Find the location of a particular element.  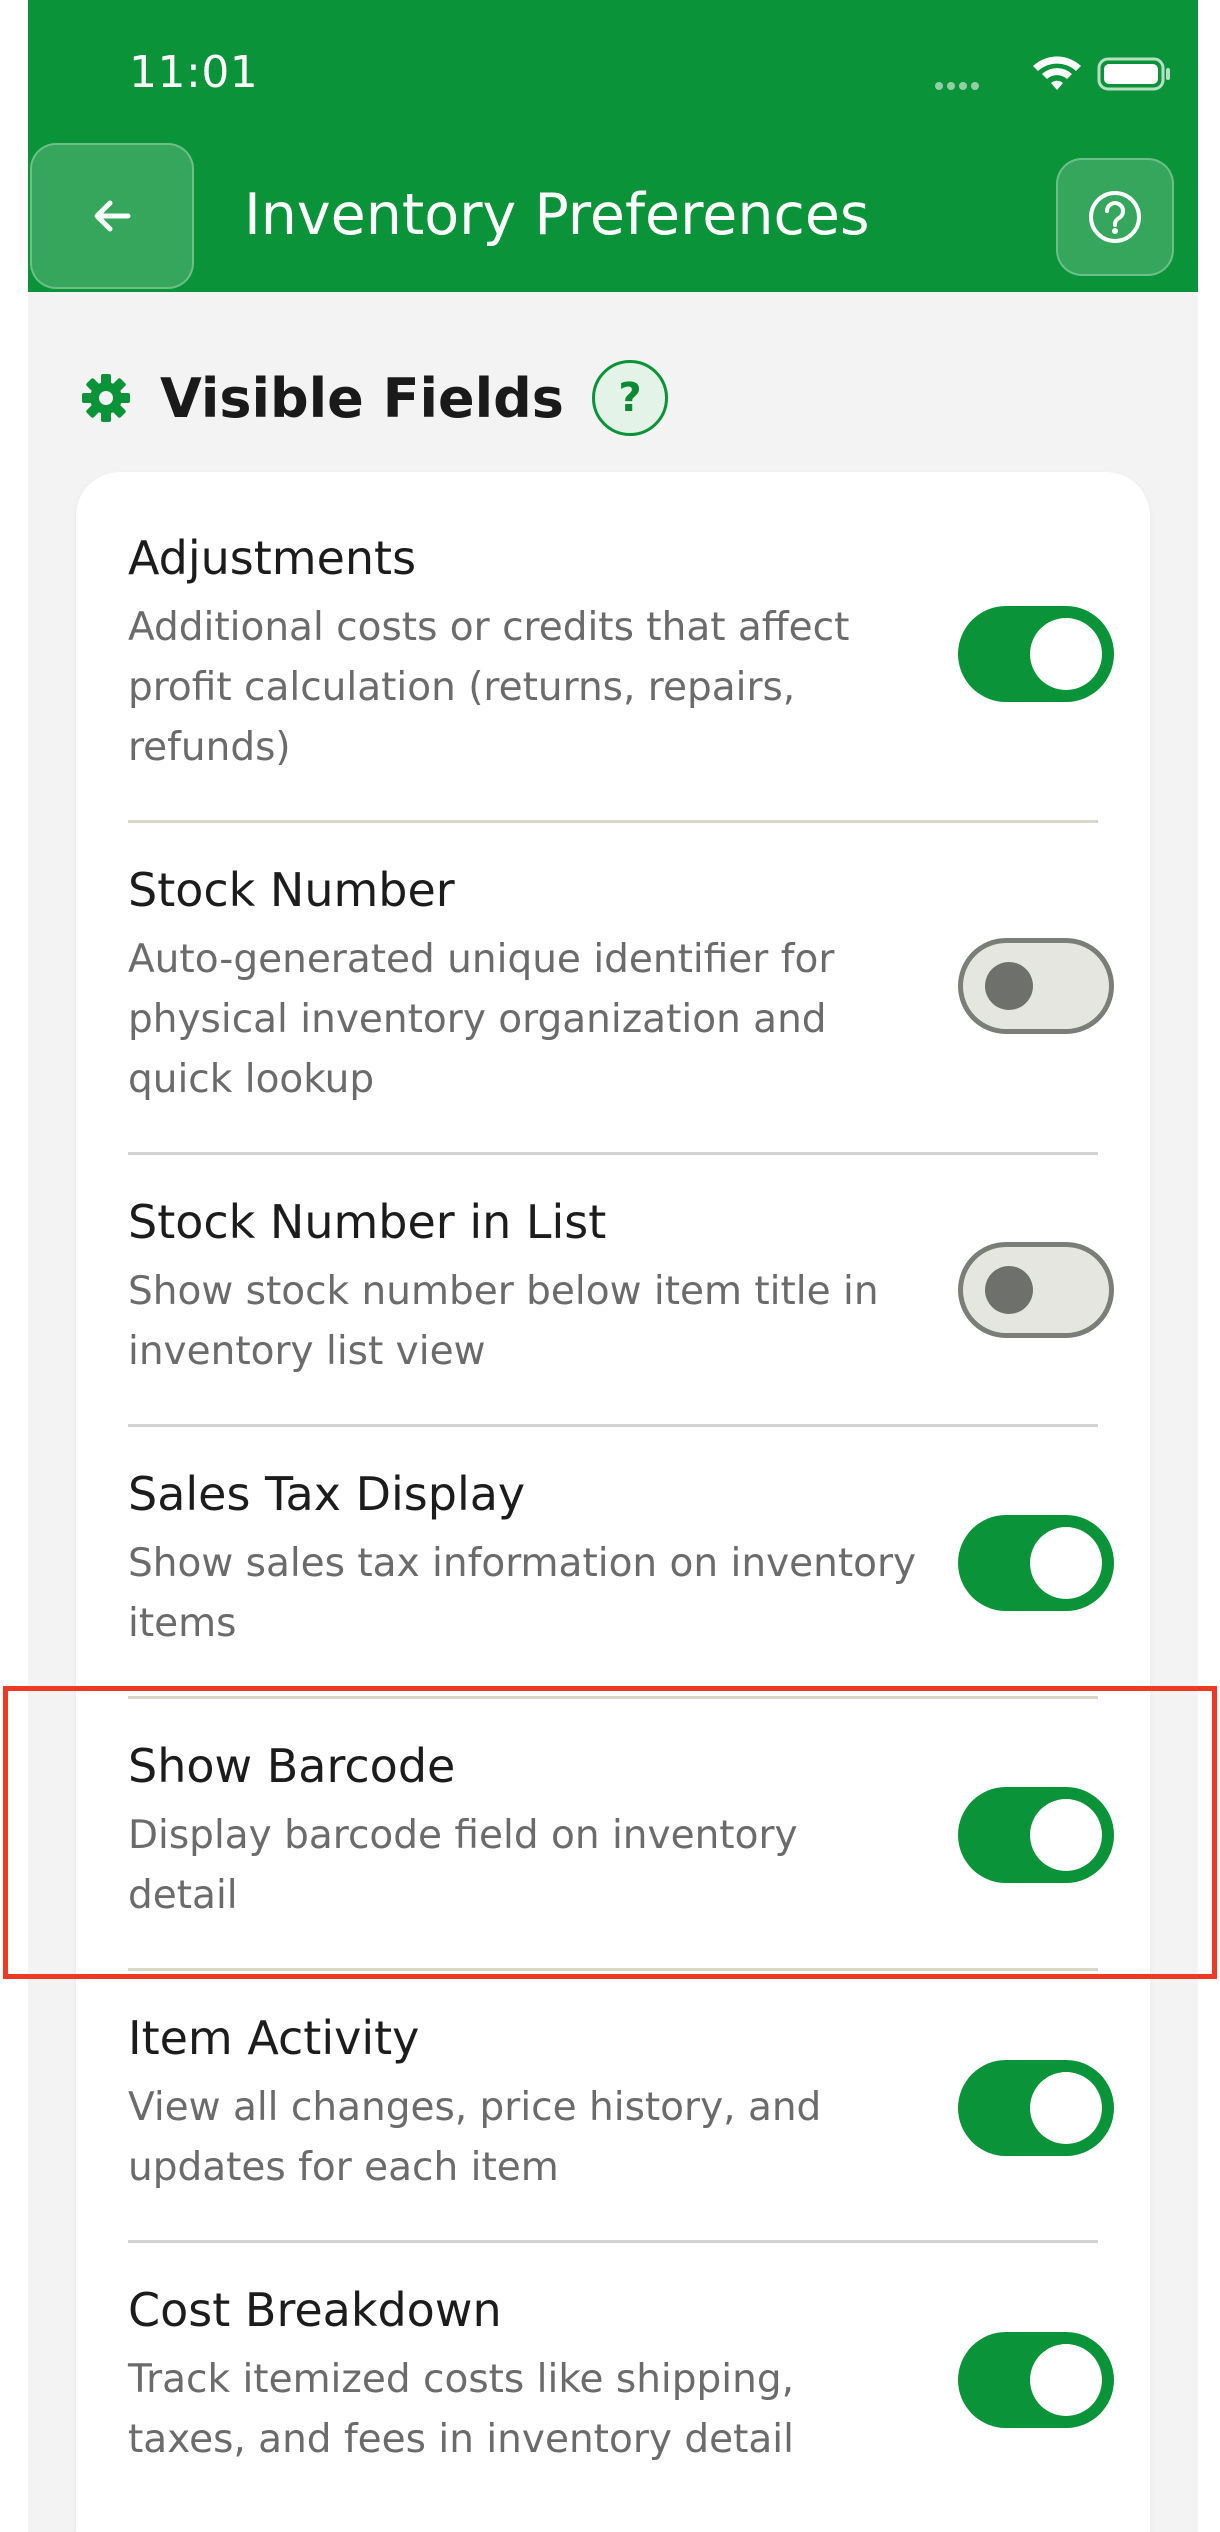

signal-icon is located at coordinates (957, 86).